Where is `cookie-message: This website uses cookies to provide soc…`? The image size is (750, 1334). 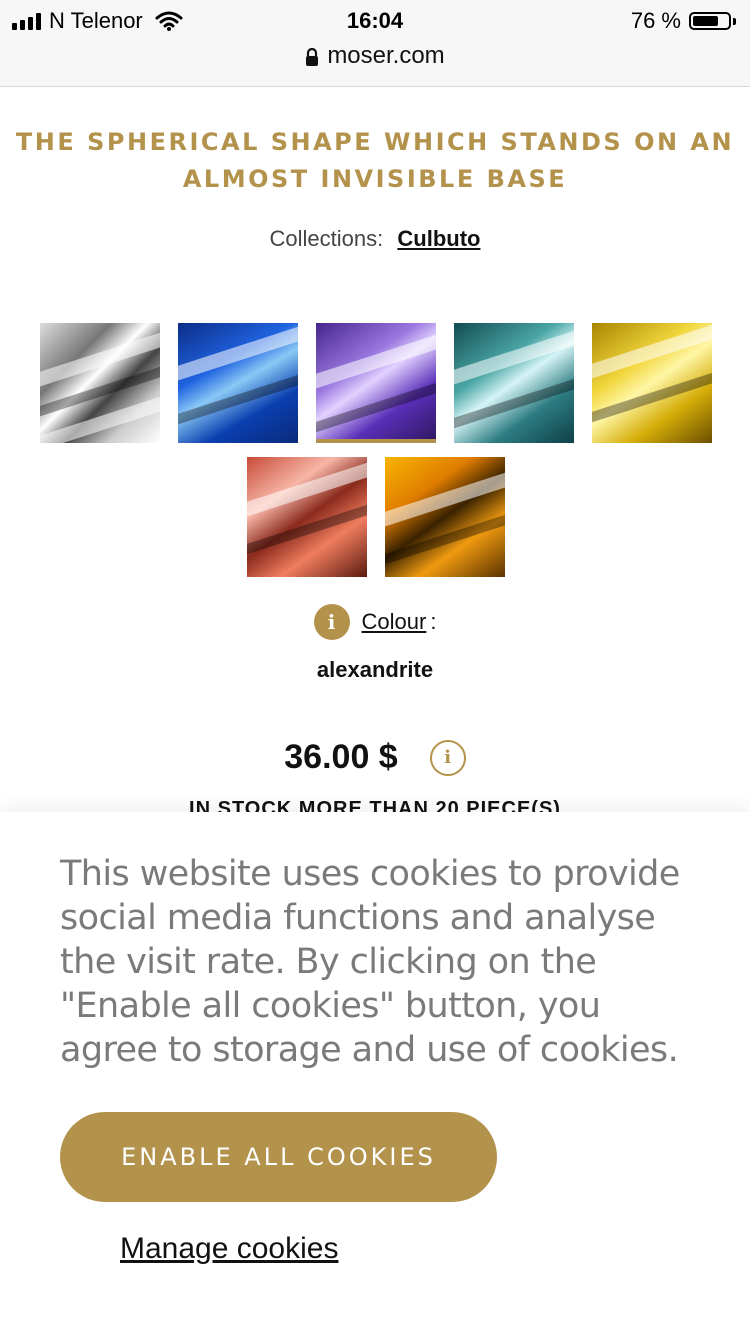 cookie-message: This website uses cookies to provide soc… is located at coordinates (370, 962).